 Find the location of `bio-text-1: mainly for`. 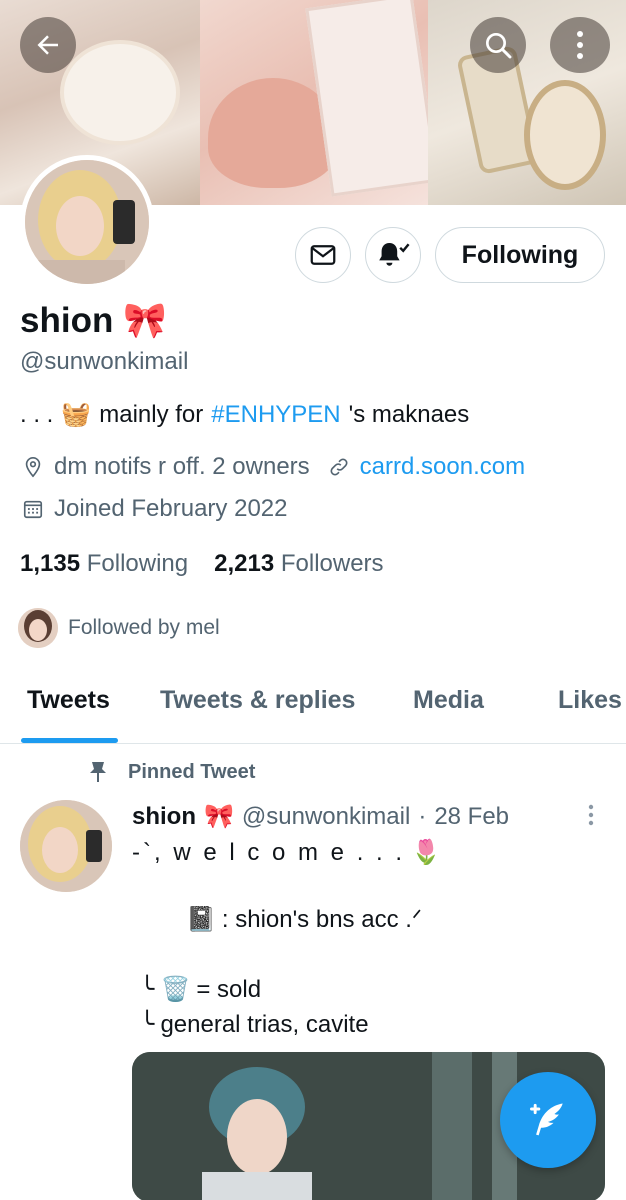

bio-text-1: mainly for is located at coordinates (151, 414).